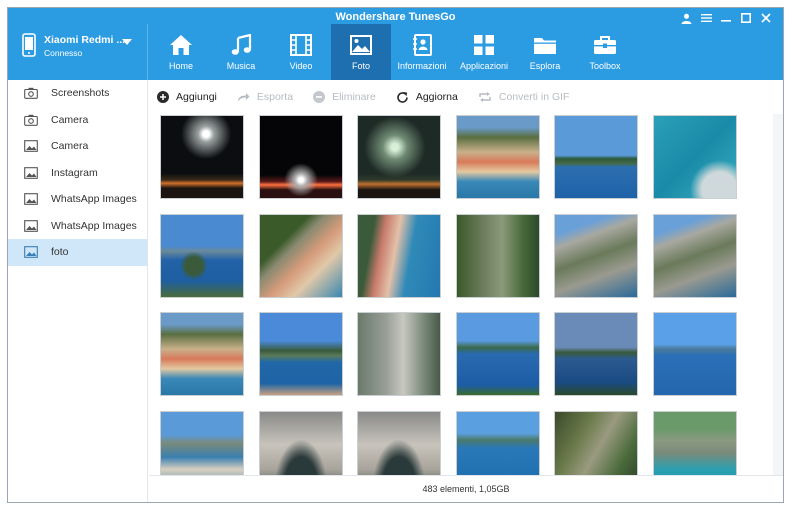  Describe the element at coordinates (301, 45) in the screenshot. I see `film-icon` at that location.